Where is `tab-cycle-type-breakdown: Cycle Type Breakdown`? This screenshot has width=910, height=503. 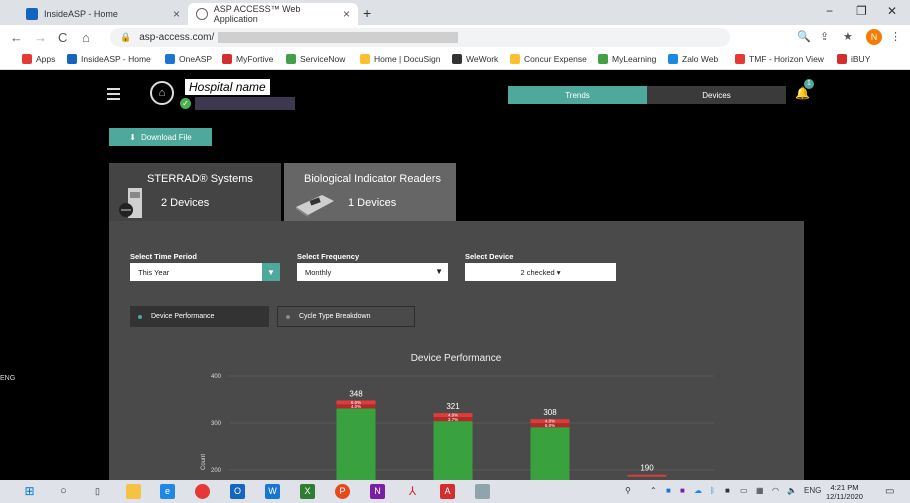
tab-cycle-type-breakdown: Cycle Type Breakdown is located at coordinates (346, 316).